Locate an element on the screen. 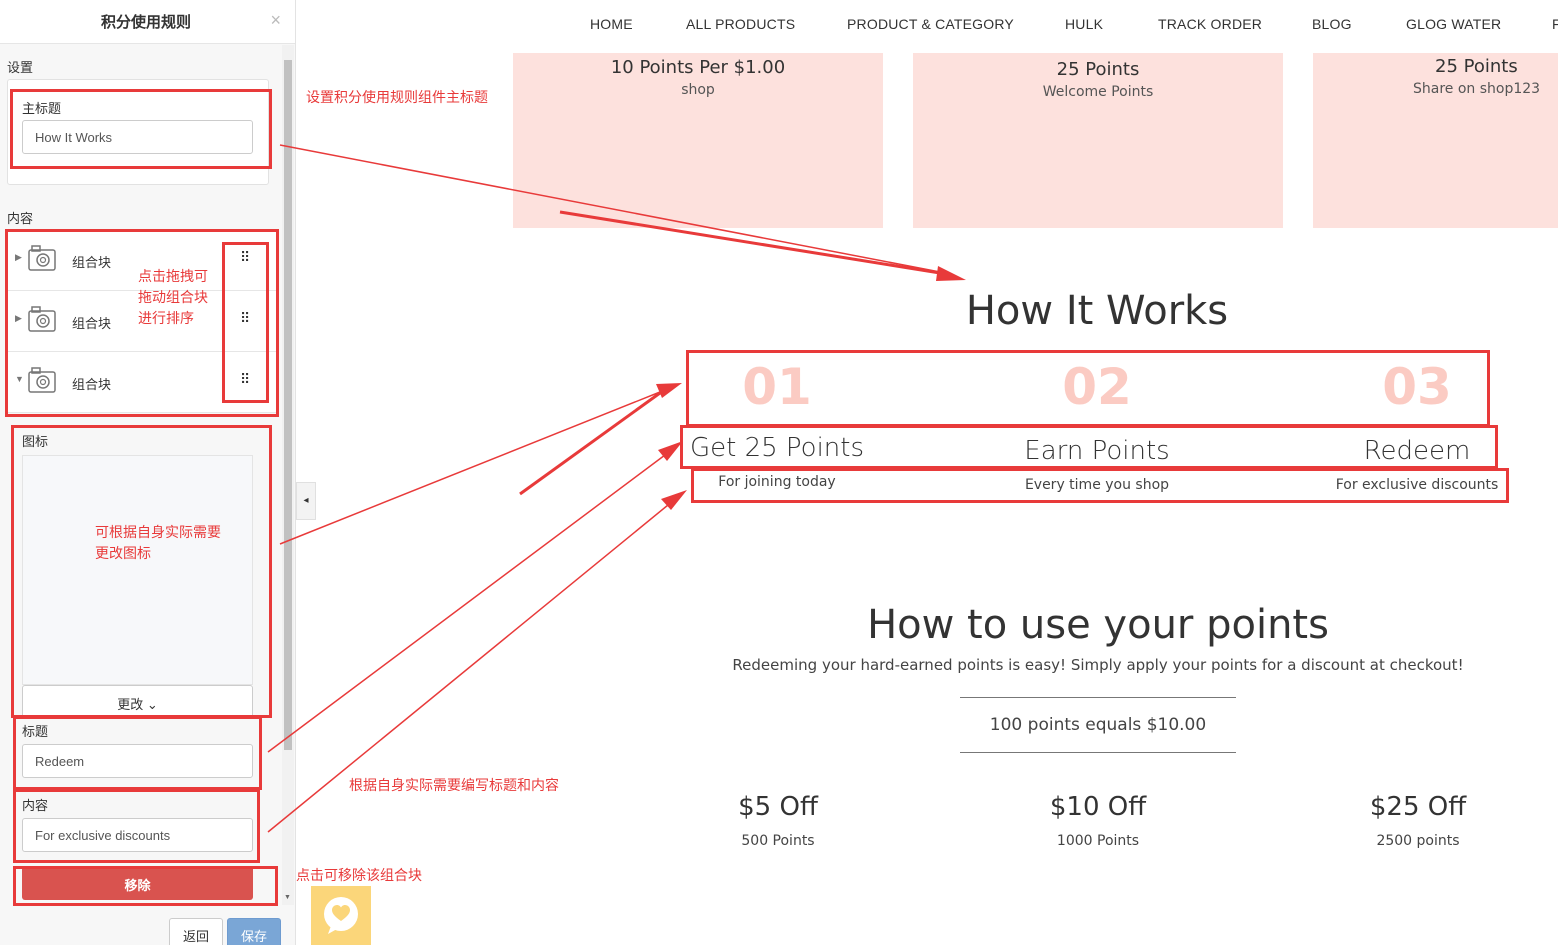  chat-widget-button is located at coordinates (341, 915).